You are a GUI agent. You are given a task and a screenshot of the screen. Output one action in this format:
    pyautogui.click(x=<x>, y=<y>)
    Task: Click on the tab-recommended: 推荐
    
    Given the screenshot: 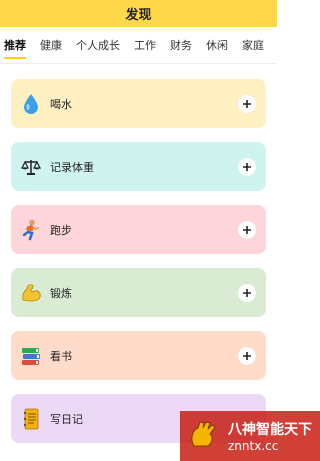 What is the action you would take?
    pyautogui.click(x=15, y=45)
    